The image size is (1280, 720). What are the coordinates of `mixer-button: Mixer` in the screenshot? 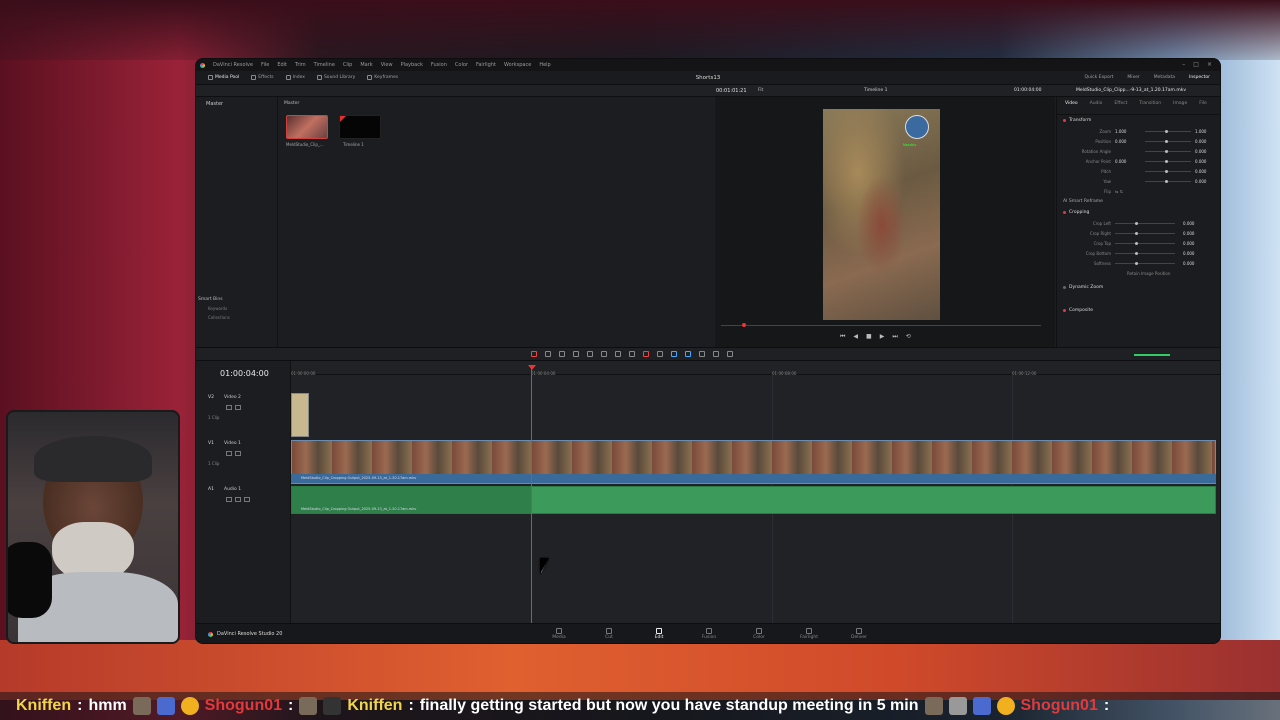 It's located at (1133, 77).